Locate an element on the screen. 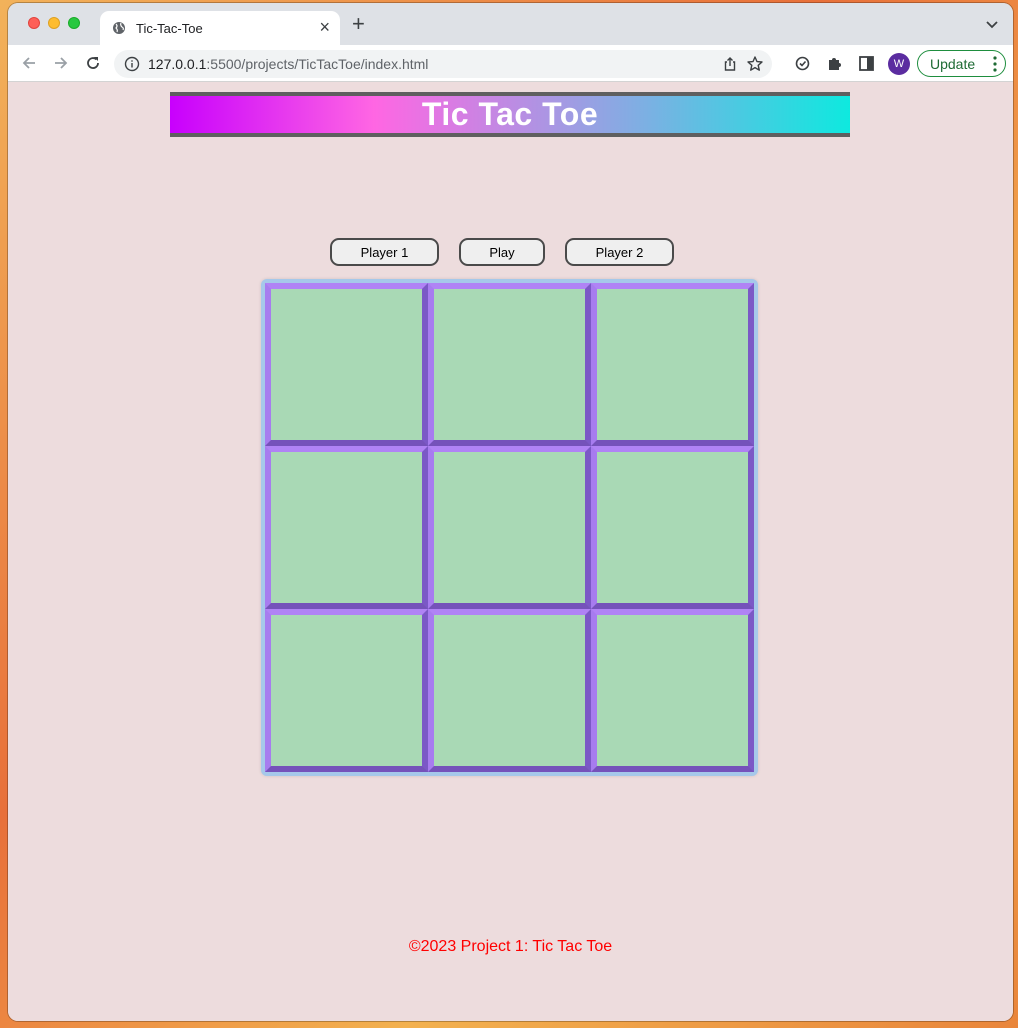 This screenshot has width=1018, height=1028. update-button: Update is located at coordinates (961, 63).